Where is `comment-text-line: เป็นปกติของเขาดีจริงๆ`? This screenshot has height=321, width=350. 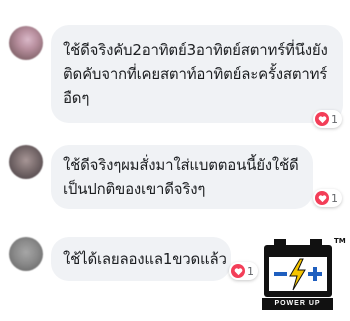 comment-text-line: เป็นปกติของเขาดีจริงๆ is located at coordinates (134, 189).